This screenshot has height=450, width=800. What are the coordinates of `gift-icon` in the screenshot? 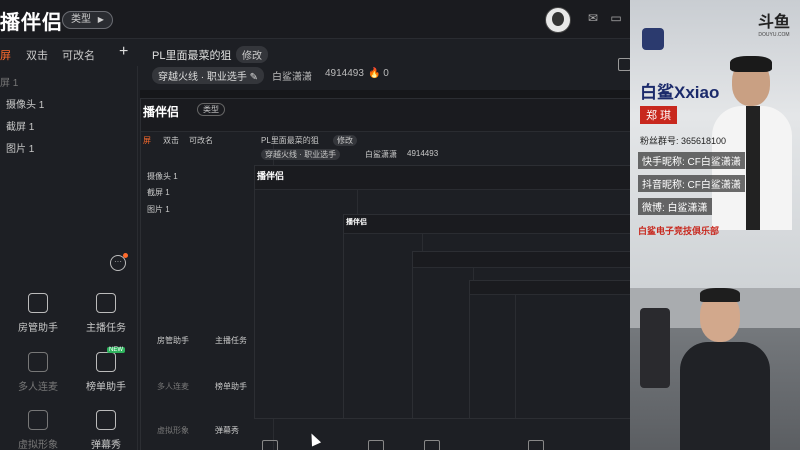 It's located at (624, 64).